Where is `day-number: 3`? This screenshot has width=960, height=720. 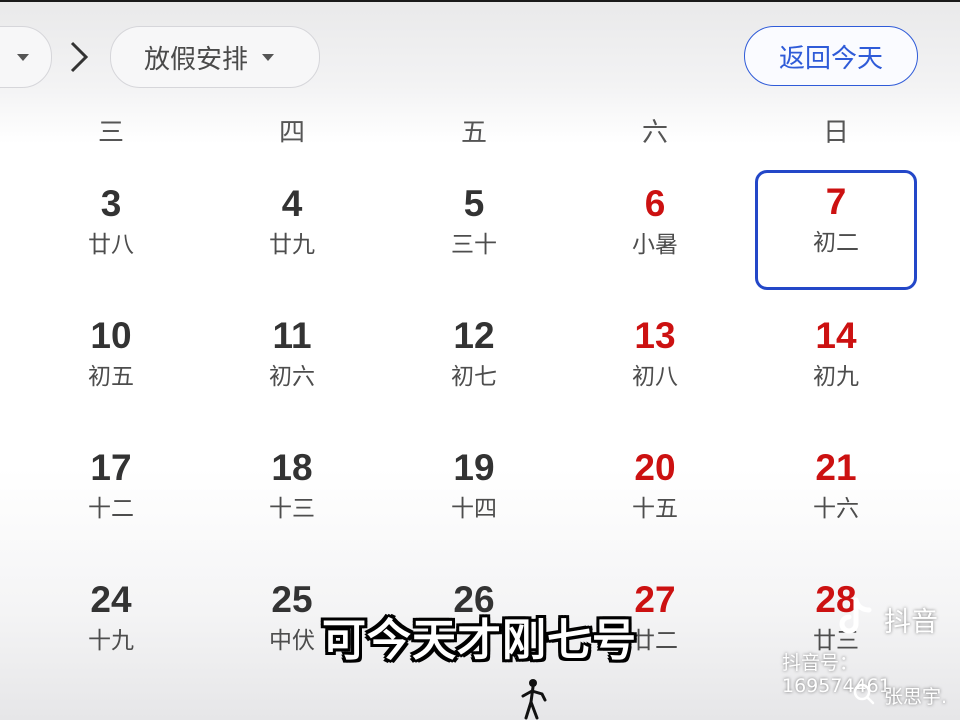 day-number: 3 is located at coordinates (111, 203).